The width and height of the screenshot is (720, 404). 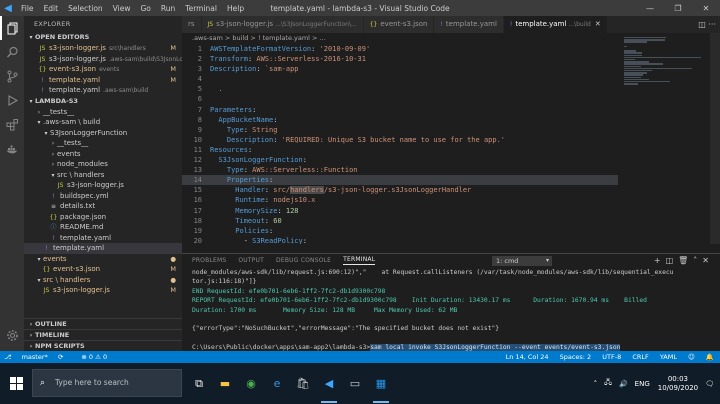 What do you see at coordinates (576, 357) in the screenshot?
I see `indentation-status: Spaces: 2` at bounding box center [576, 357].